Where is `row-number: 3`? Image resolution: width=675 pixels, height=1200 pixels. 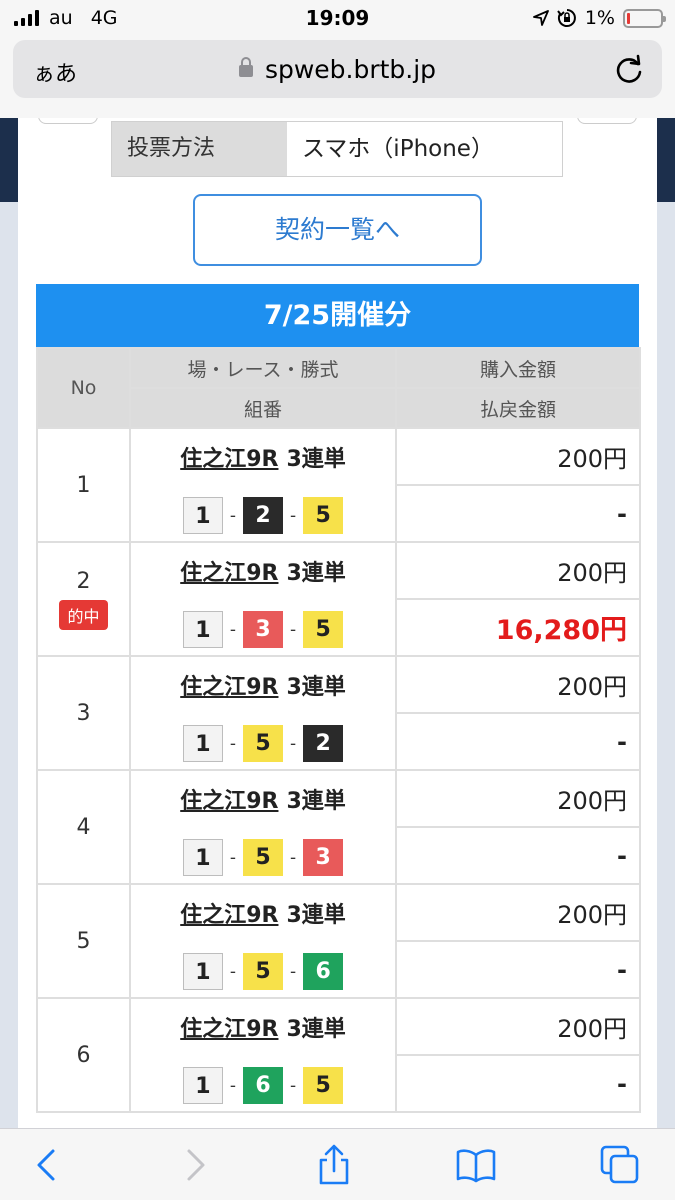
row-number: 3 is located at coordinates (83, 713).